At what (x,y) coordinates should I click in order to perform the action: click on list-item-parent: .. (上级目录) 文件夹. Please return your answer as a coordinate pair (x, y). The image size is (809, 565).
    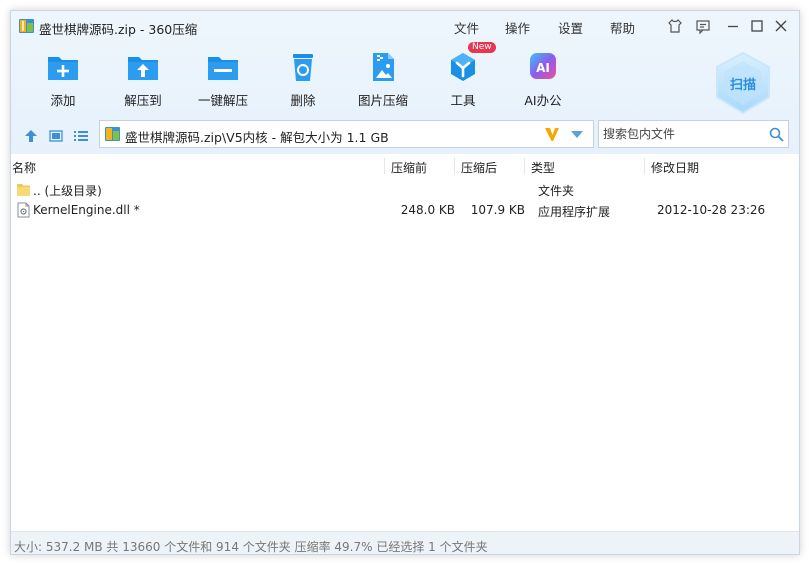
    Looking at the image, I should click on (405, 189).